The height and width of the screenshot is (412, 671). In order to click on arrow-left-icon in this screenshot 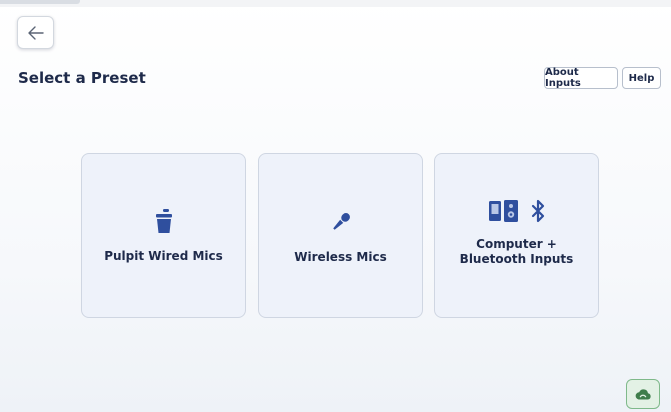, I will do `click(35, 32)`.